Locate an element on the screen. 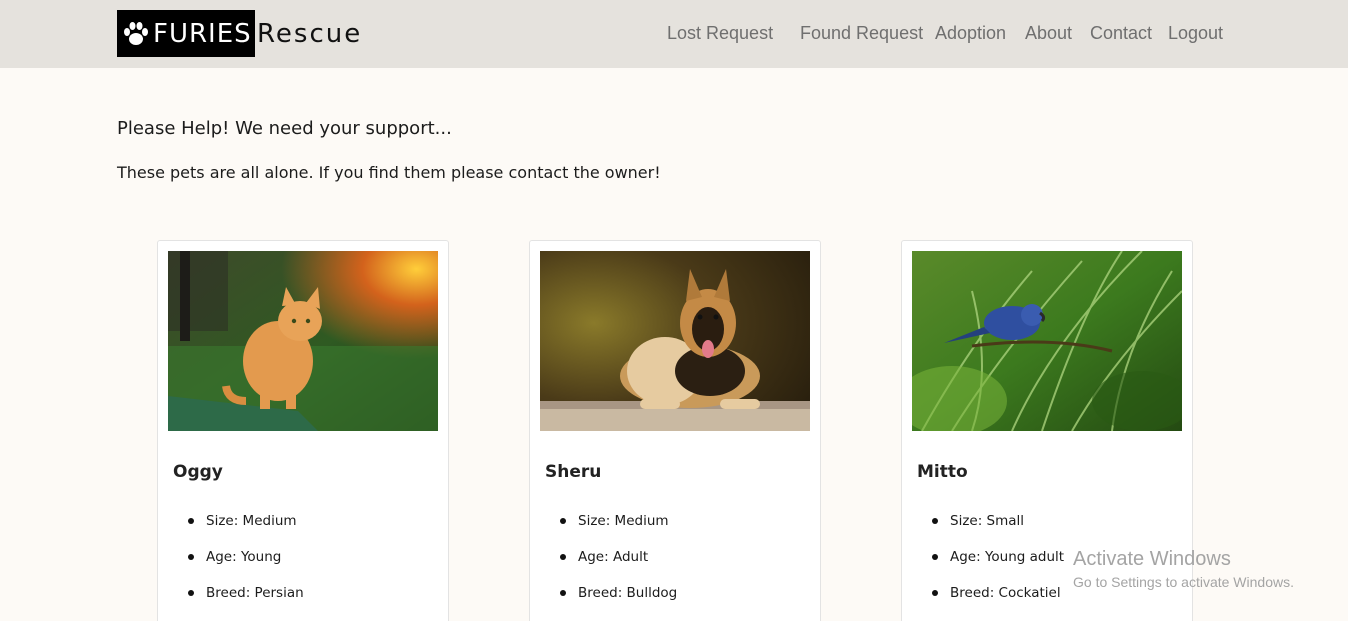 This screenshot has width=1348, height=621. watermark-title: Activate Windows is located at coordinates (1152, 559).